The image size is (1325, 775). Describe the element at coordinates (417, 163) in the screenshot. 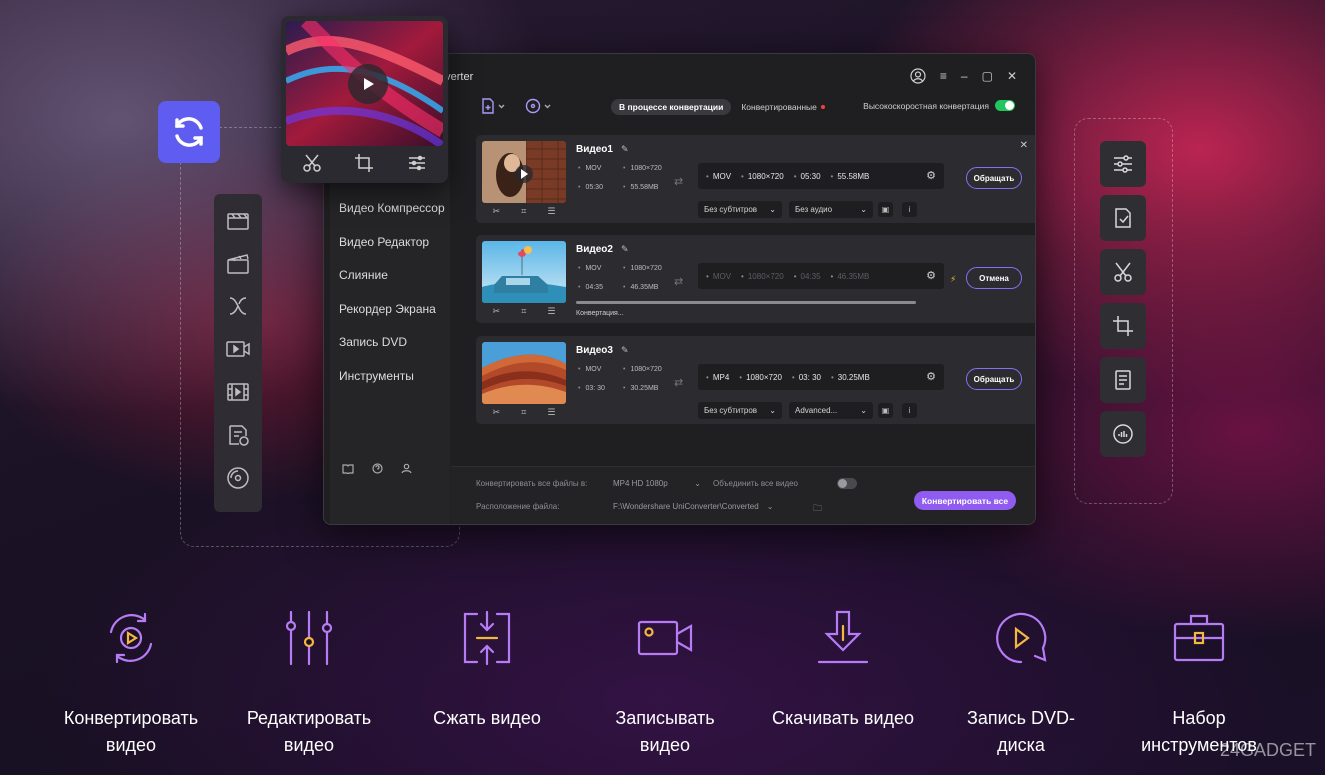

I see `adjust-icon` at that location.